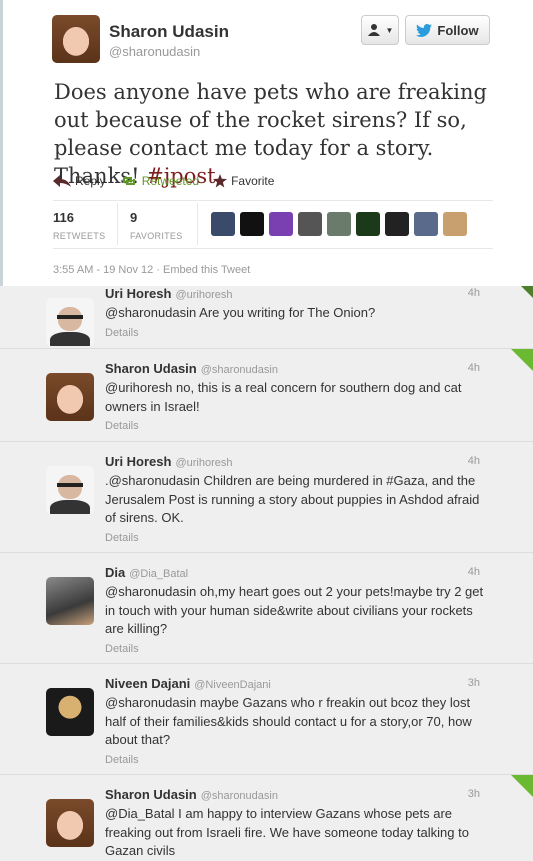  I want to click on reply-author-name: Dia, so click(115, 572).